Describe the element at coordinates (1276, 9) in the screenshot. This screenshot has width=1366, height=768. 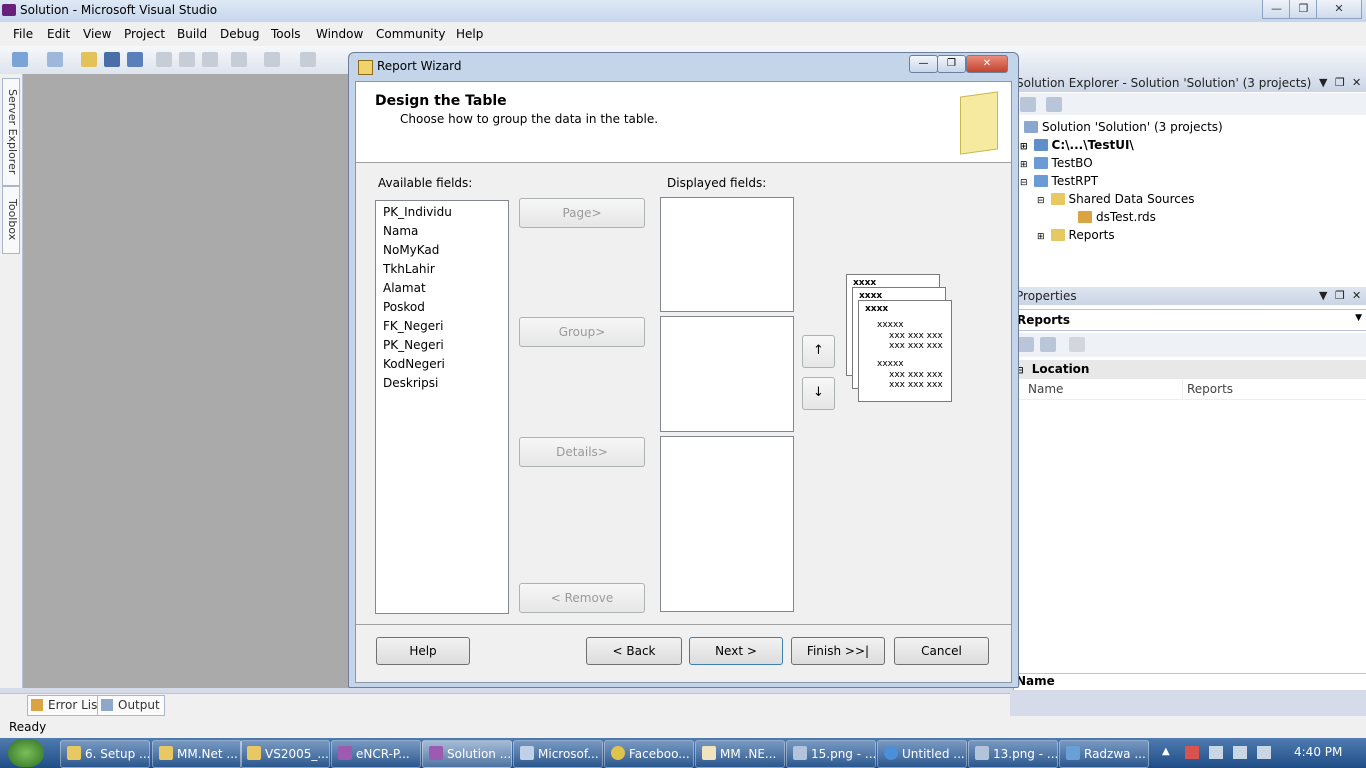
I see `minimize-button: —` at that location.